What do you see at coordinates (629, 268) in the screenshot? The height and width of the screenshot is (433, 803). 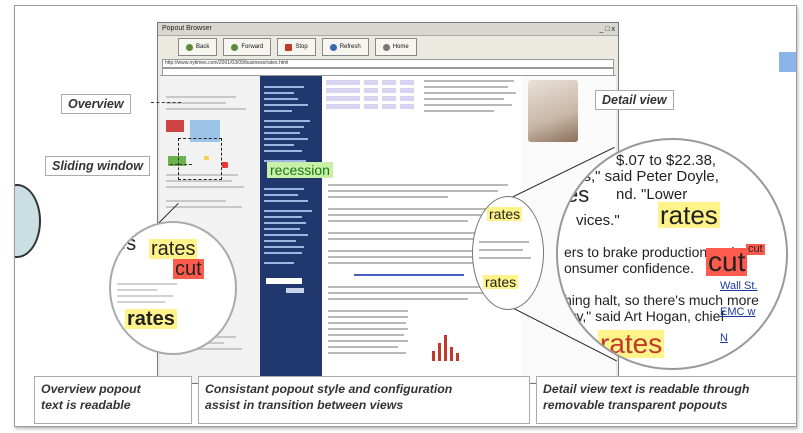 I see `big-lens-line6: onsumer confidence.` at bounding box center [629, 268].